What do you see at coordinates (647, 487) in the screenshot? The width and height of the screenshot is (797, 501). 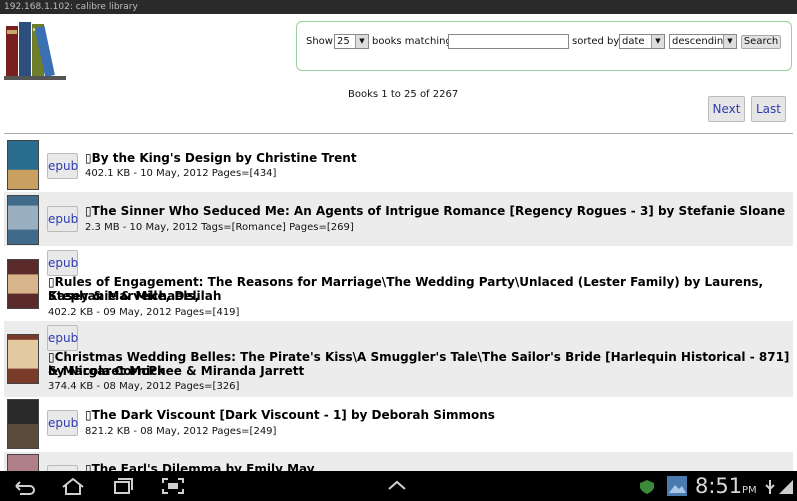 I see `shield-icon` at bounding box center [647, 487].